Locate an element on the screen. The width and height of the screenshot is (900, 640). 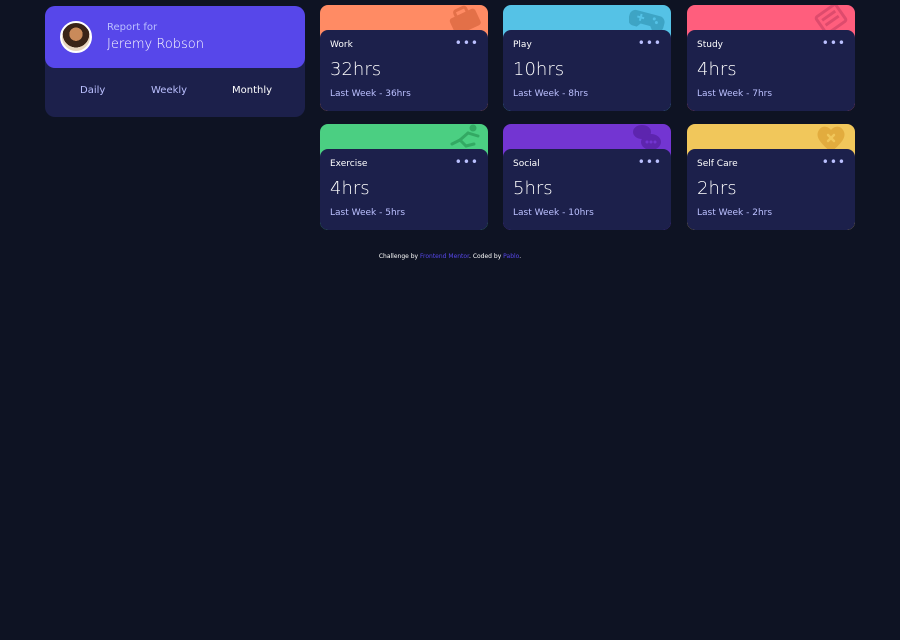
card-content: Self Care ••• 2hrs Last Week - 2hrs is located at coordinates (771, 189).